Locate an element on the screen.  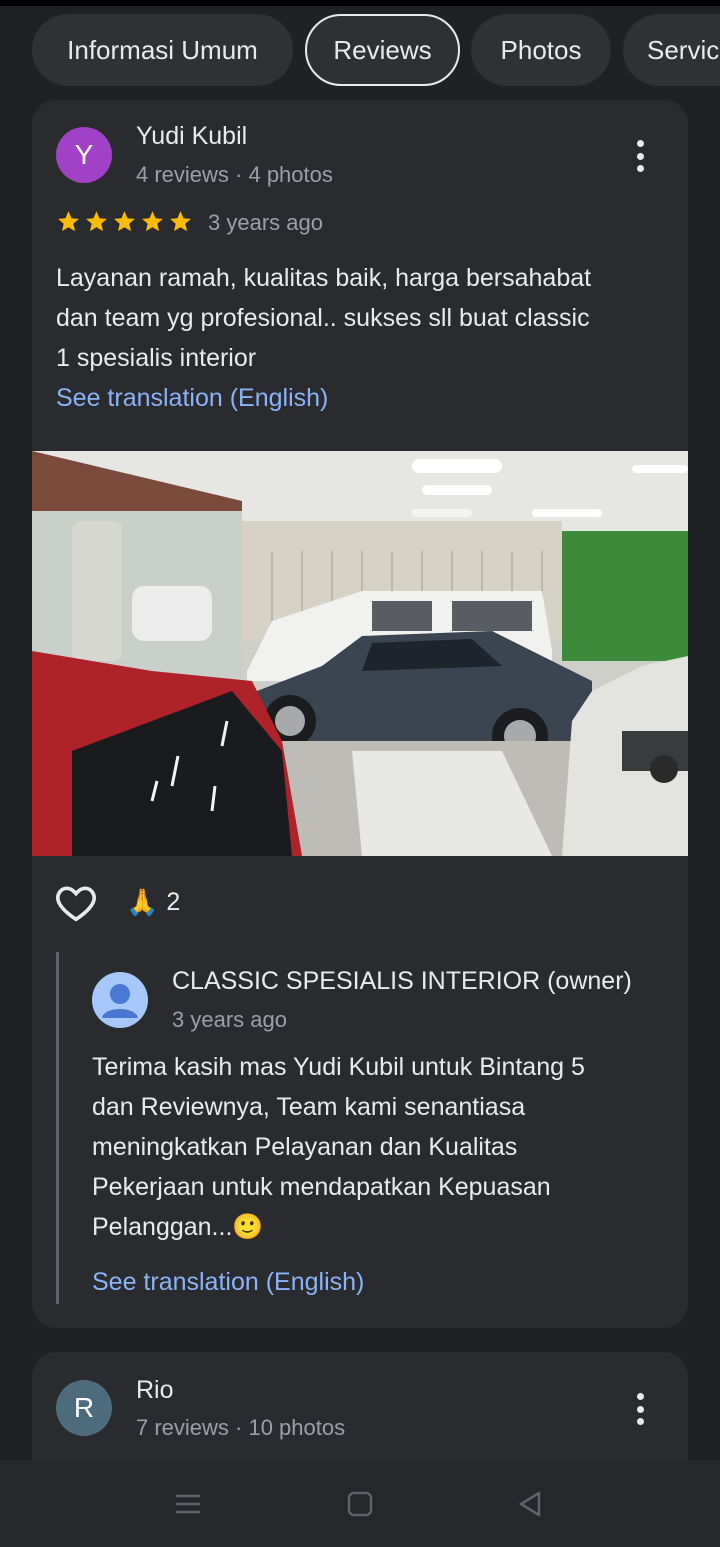
owner-name: CLASSIC SPESIALIS INTERIOR (owner) is located at coordinates (402, 981).